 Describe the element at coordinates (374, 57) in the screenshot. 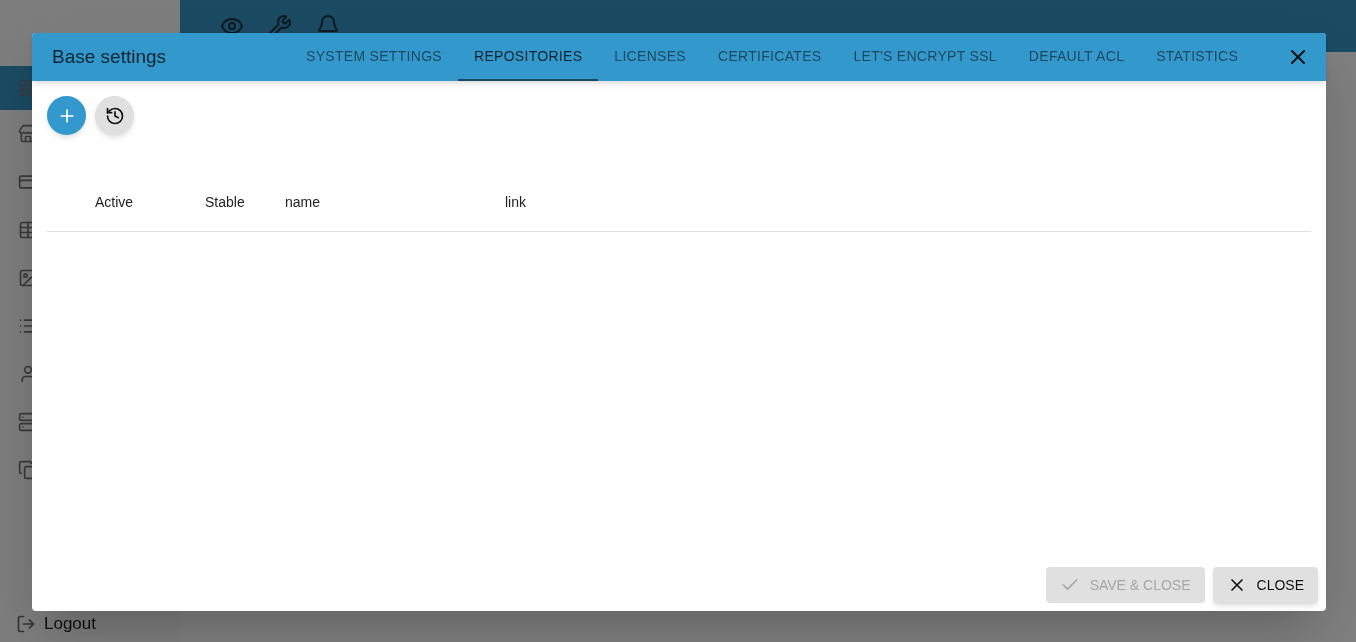

I see `tab: SYSTEM SETTINGS` at that location.